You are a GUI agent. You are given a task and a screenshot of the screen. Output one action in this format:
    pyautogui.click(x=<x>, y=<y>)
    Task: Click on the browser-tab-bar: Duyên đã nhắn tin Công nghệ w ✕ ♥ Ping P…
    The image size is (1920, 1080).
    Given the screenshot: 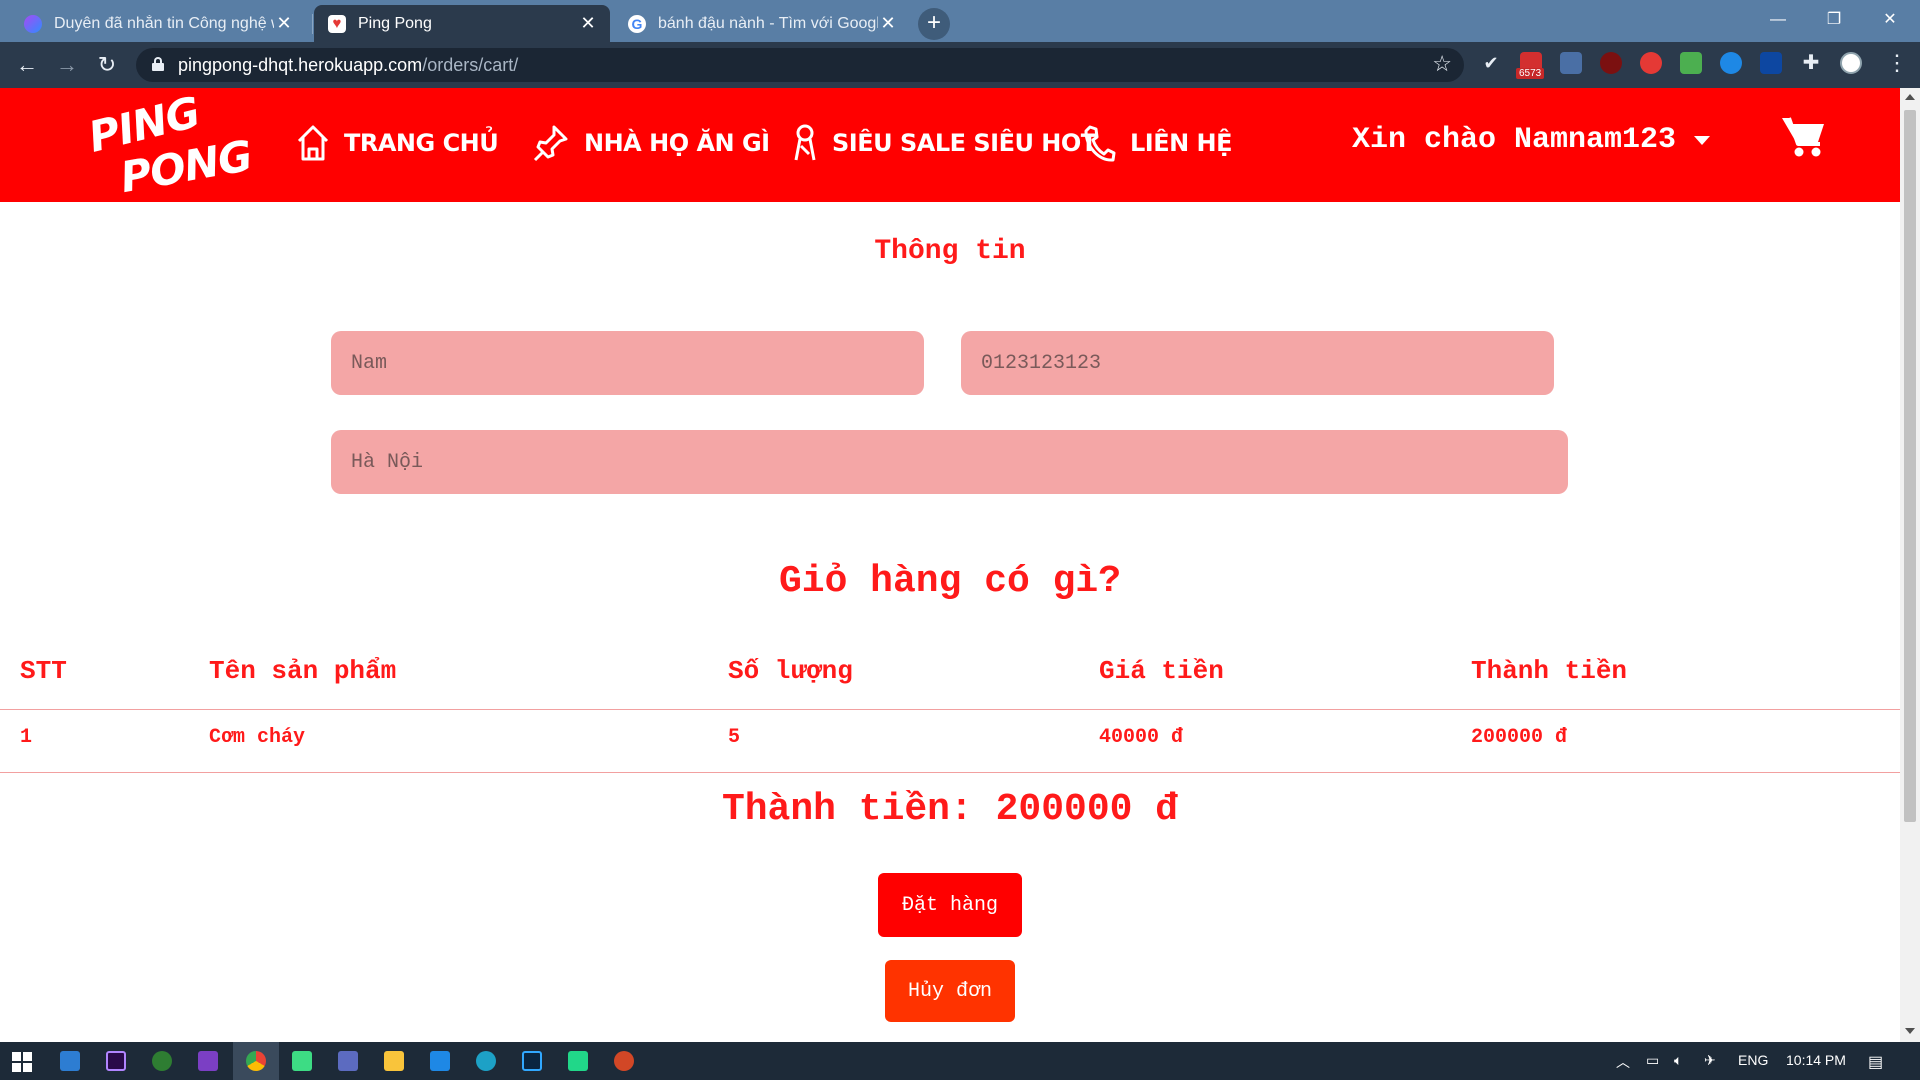 What is the action you would take?
    pyautogui.click(x=960, y=21)
    